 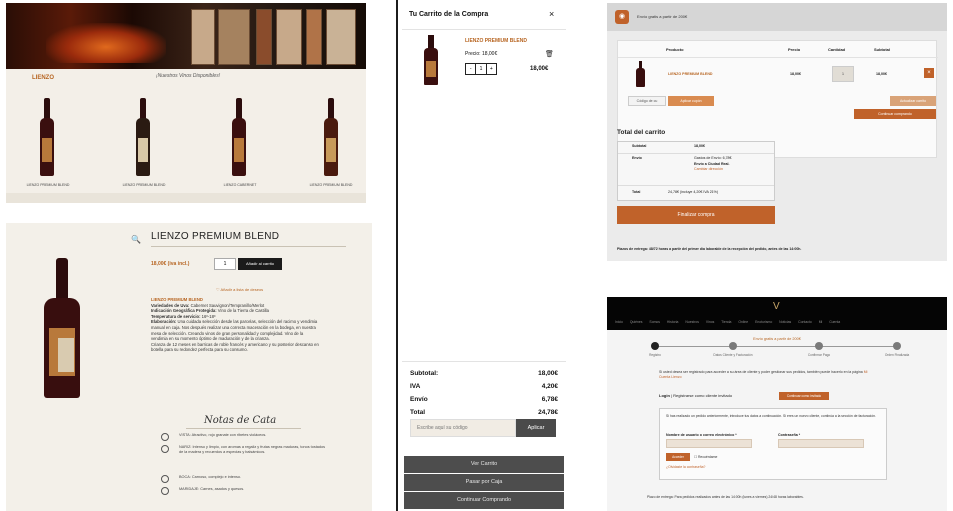 I want to click on product-price: 18,00€ (iva incl.), so click(x=170, y=264).